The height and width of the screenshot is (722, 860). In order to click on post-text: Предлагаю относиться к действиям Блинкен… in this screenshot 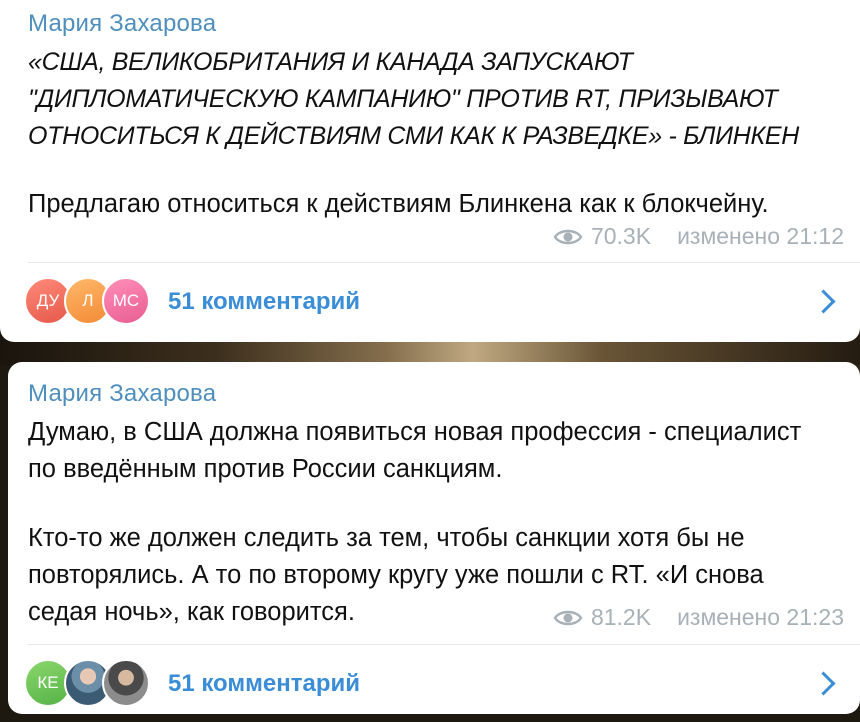, I will do `click(398, 204)`.